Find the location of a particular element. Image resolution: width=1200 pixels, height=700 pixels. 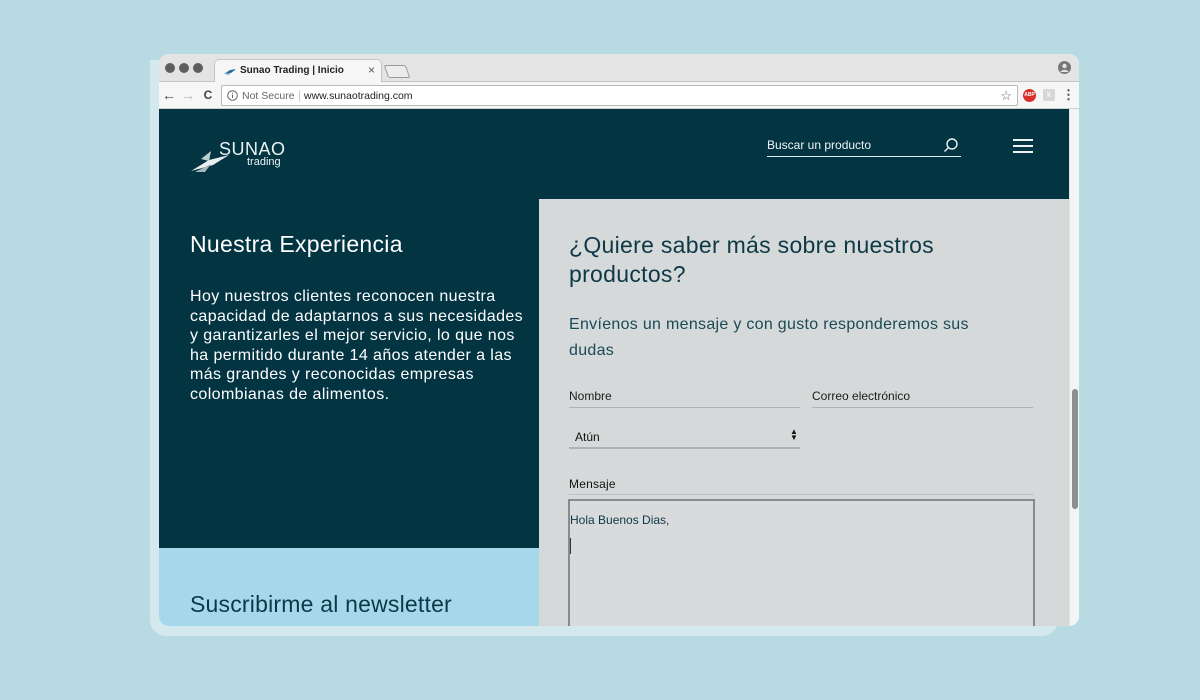

browser-menu-icon: ⋮ is located at coordinates (1068, 95).